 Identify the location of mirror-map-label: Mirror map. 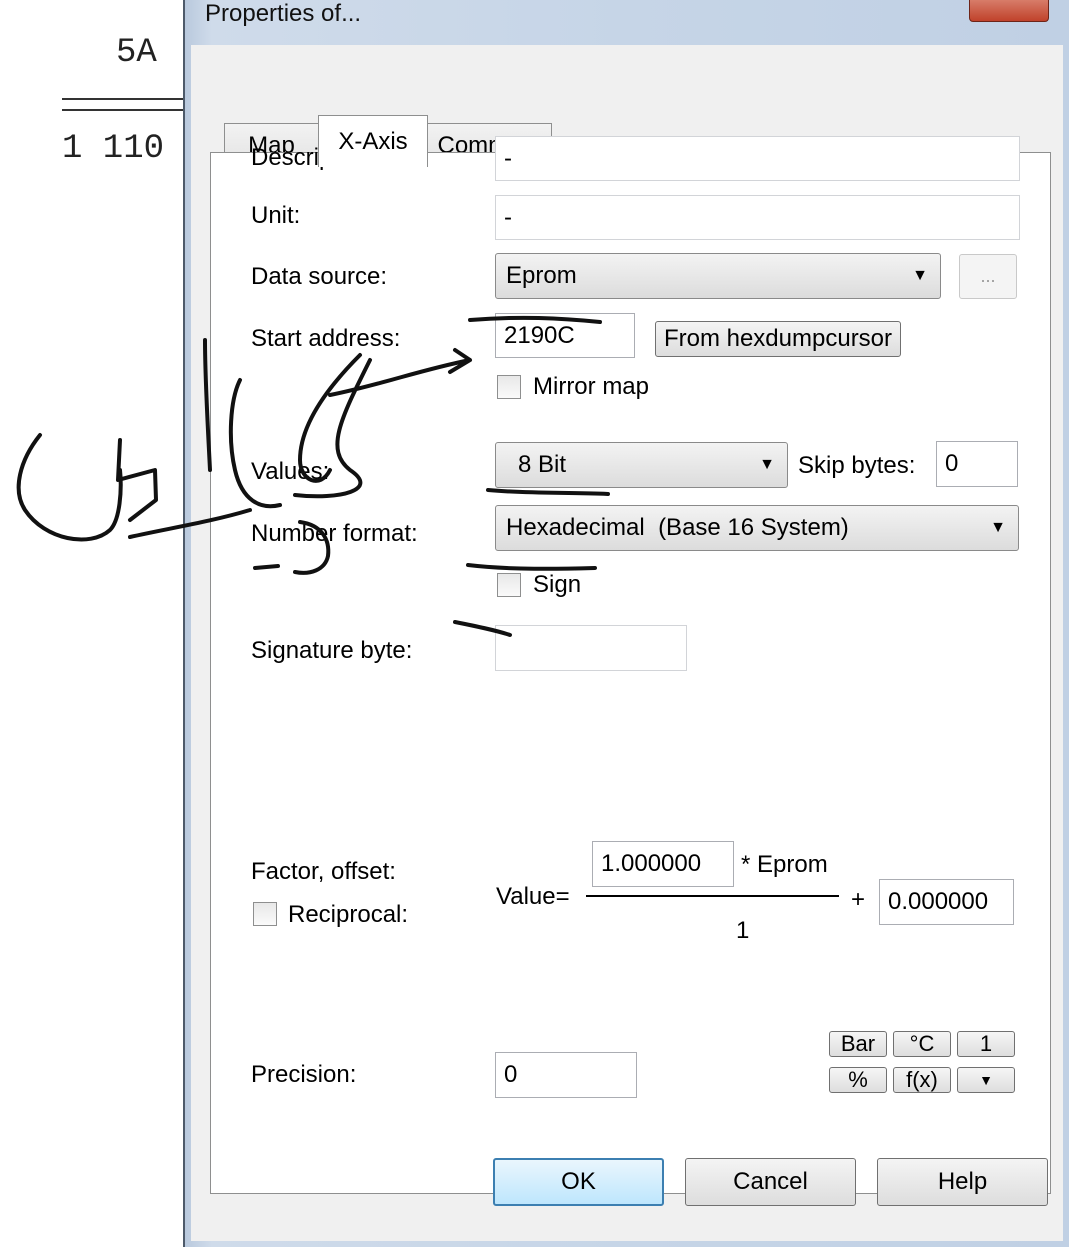
(591, 386).